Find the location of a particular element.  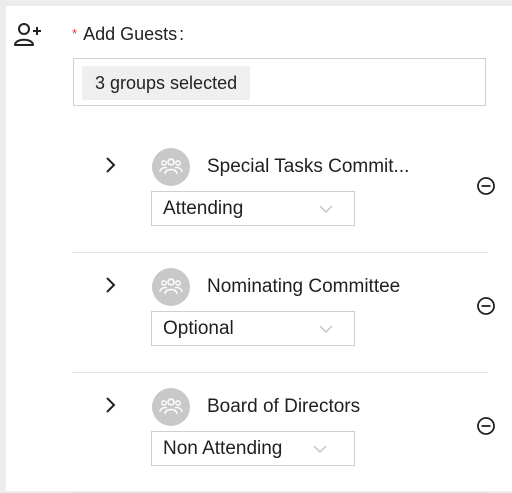

add-guests-text: Add Guests is located at coordinates (130, 34).